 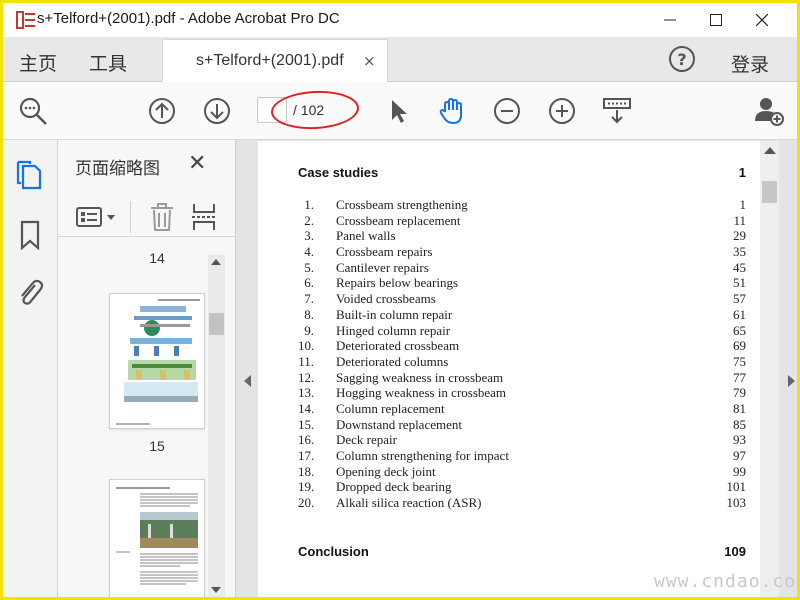 What do you see at coordinates (393, 330) in the screenshot?
I see `toc-title: Hinged column repair` at bounding box center [393, 330].